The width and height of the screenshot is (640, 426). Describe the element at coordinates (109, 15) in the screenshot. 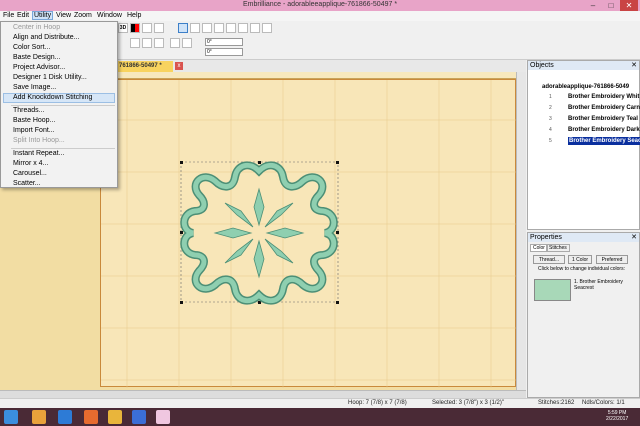

I see `menu-window: Window` at that location.